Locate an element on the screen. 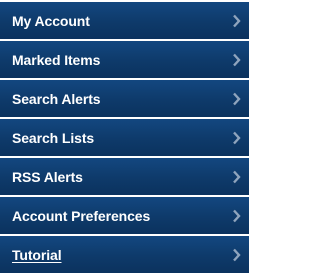 The width and height of the screenshot is (320, 273). menu-item-label: Marked Items is located at coordinates (56, 59).